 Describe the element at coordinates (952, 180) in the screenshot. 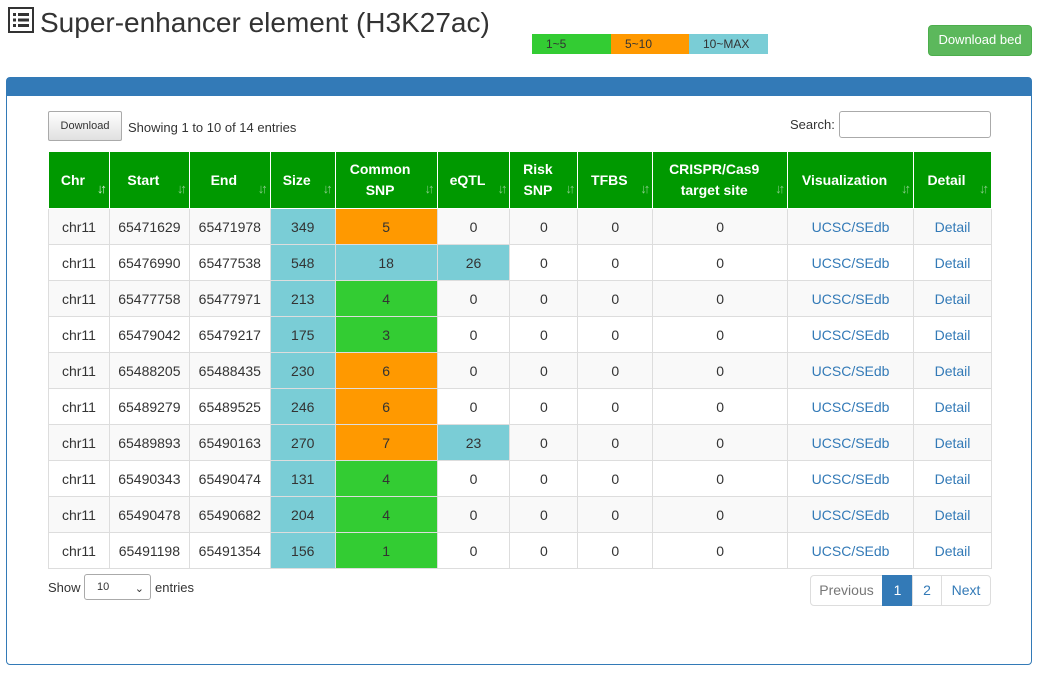

I see `col-detail: Detail ↓↑` at that location.